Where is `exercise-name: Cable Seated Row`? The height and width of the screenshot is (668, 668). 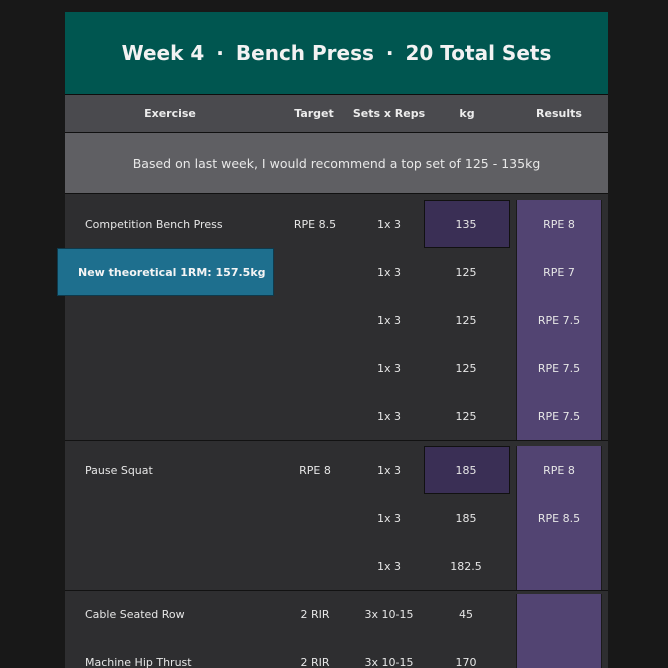 exercise-name: Cable Seated Row is located at coordinates (180, 615).